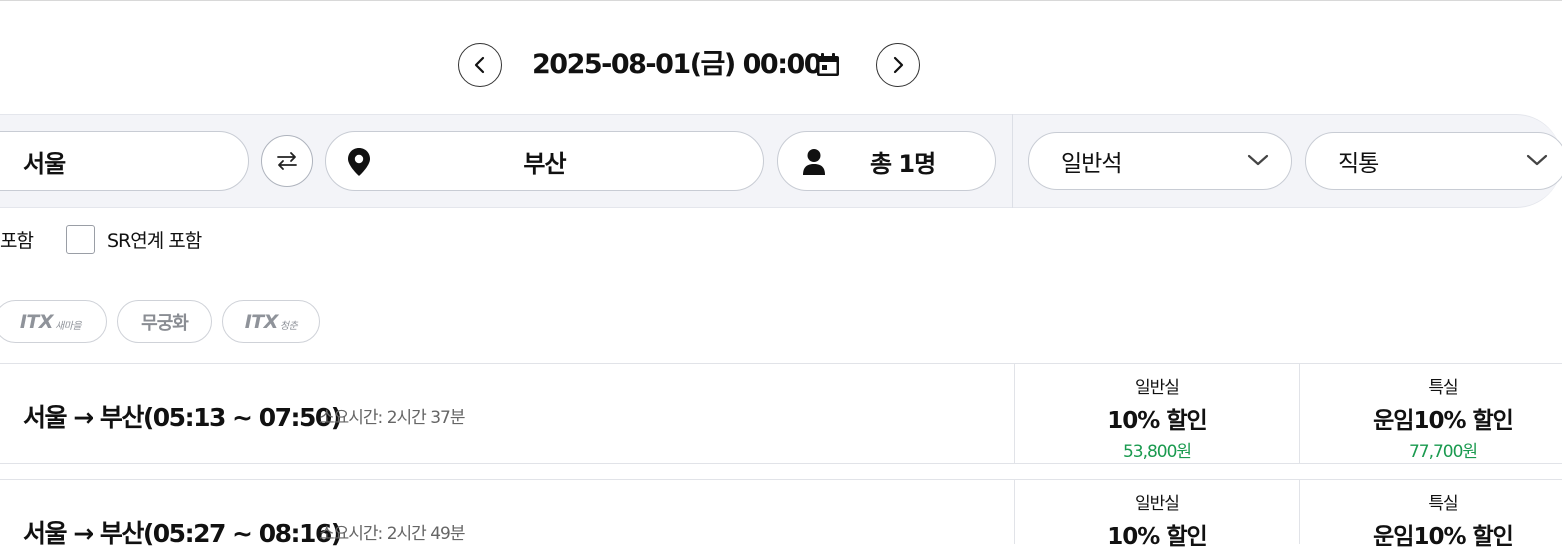  Describe the element at coordinates (903, 163) in the screenshot. I see `passenger-count-label: 총 1명` at that location.